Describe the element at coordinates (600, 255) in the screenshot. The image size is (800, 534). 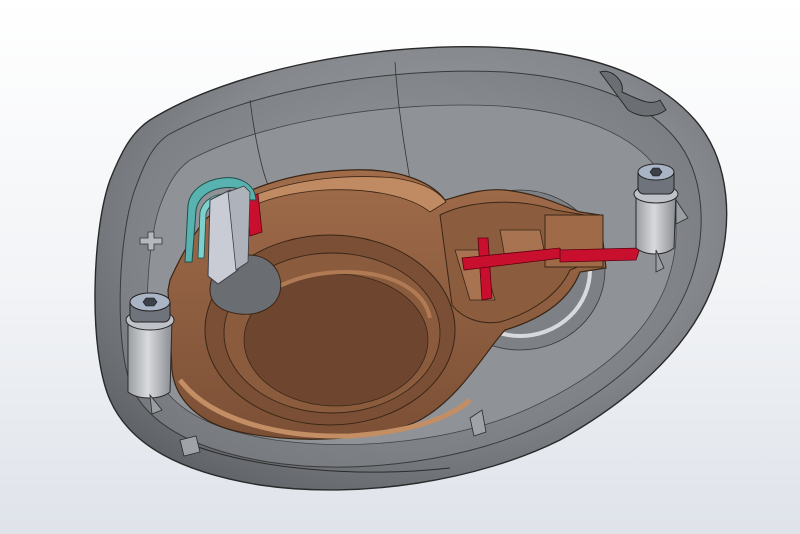
I see `section-cut-arm` at that location.